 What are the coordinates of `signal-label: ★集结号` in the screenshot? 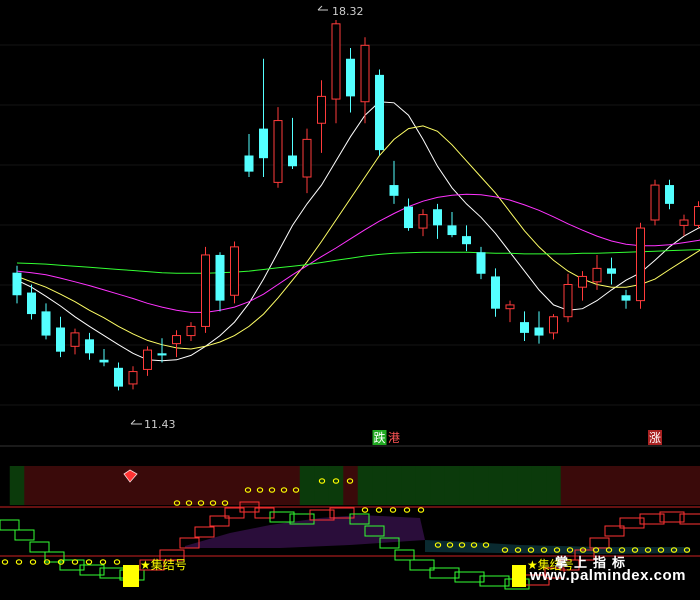 It's located at (163, 564).